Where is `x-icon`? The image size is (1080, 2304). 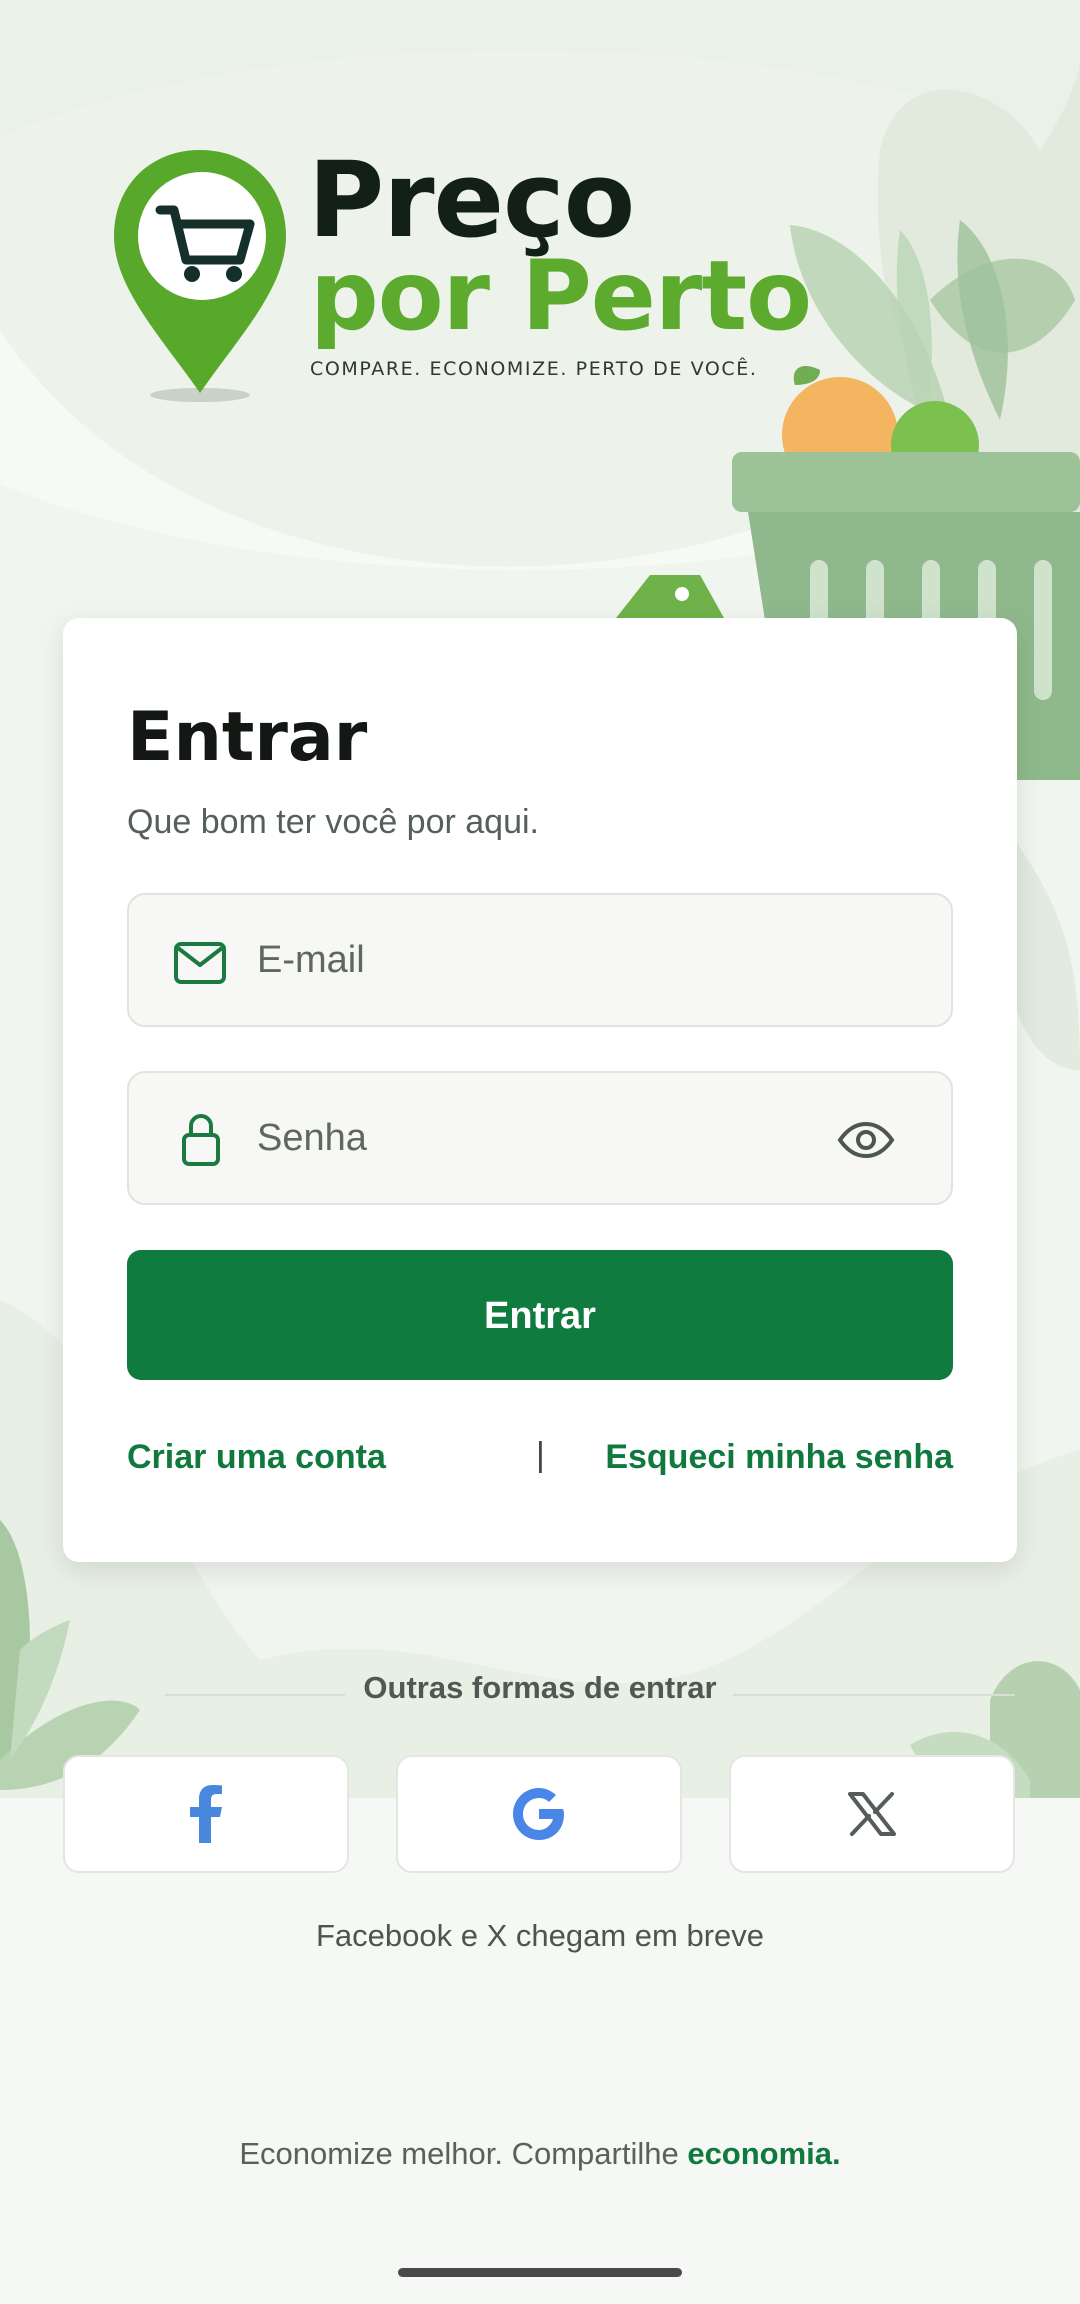 x-icon is located at coordinates (872, 1814).